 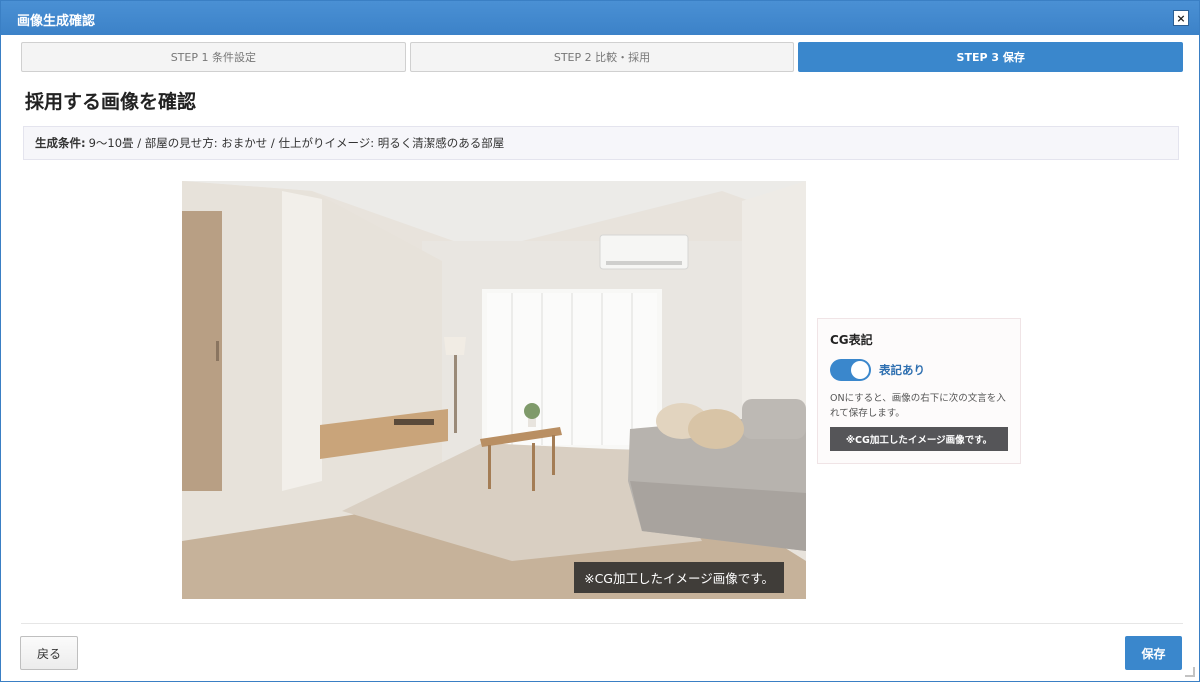 I want to click on close-icon: ×, so click(x=1181, y=18).